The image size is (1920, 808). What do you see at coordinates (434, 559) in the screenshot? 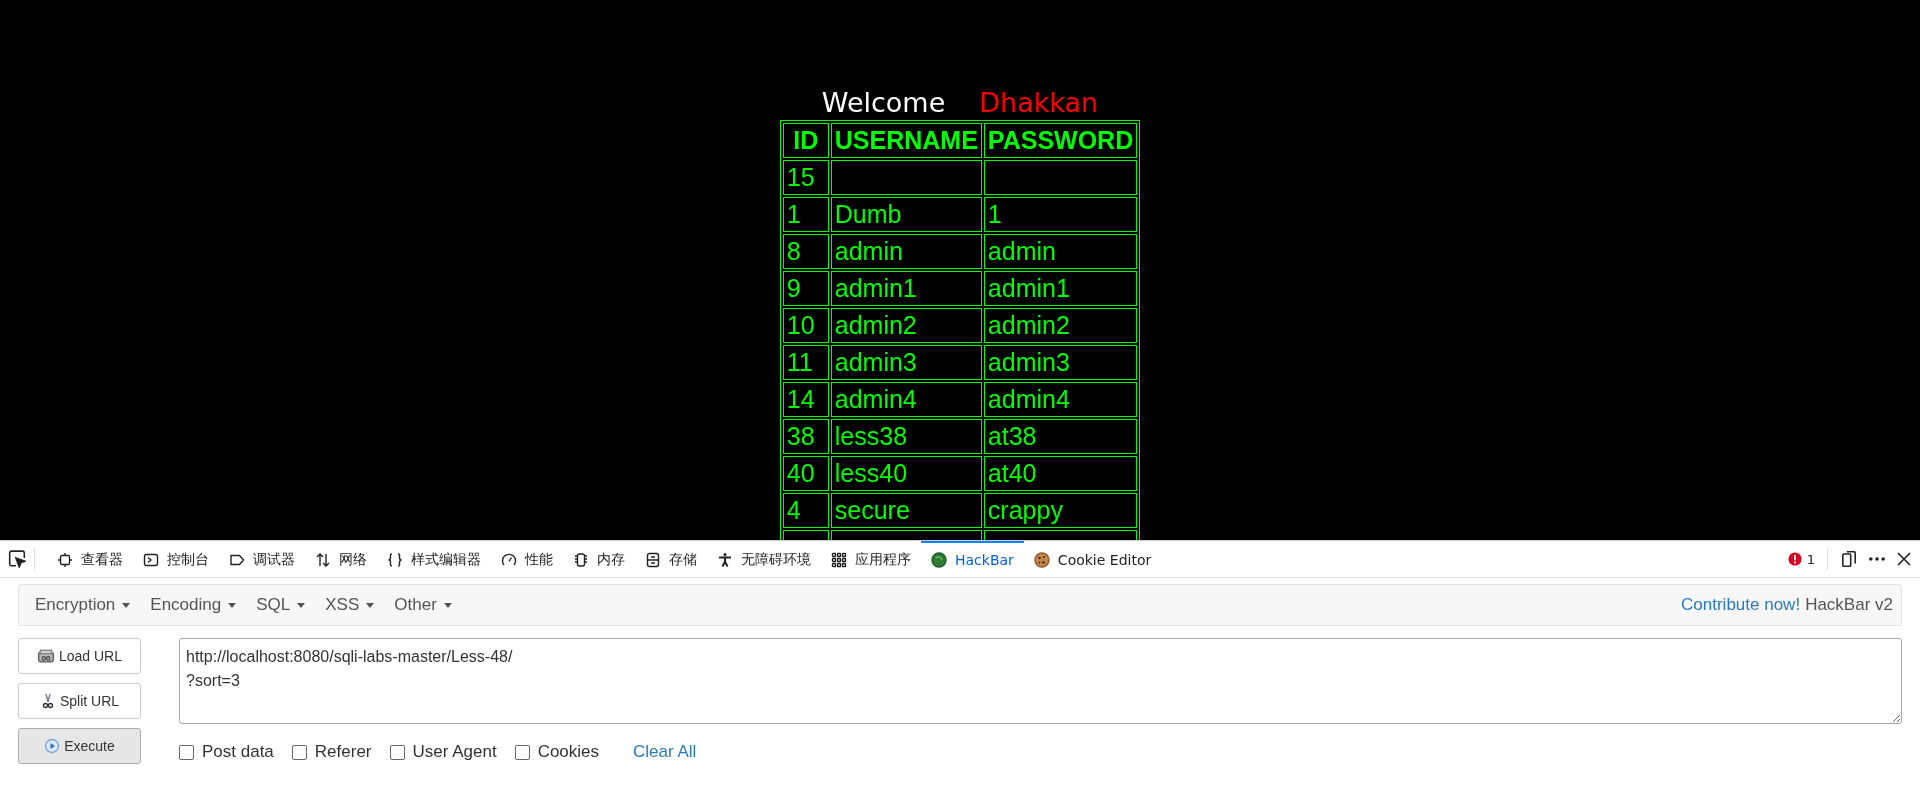
I see `devtools-tab: 样式编辑器` at bounding box center [434, 559].